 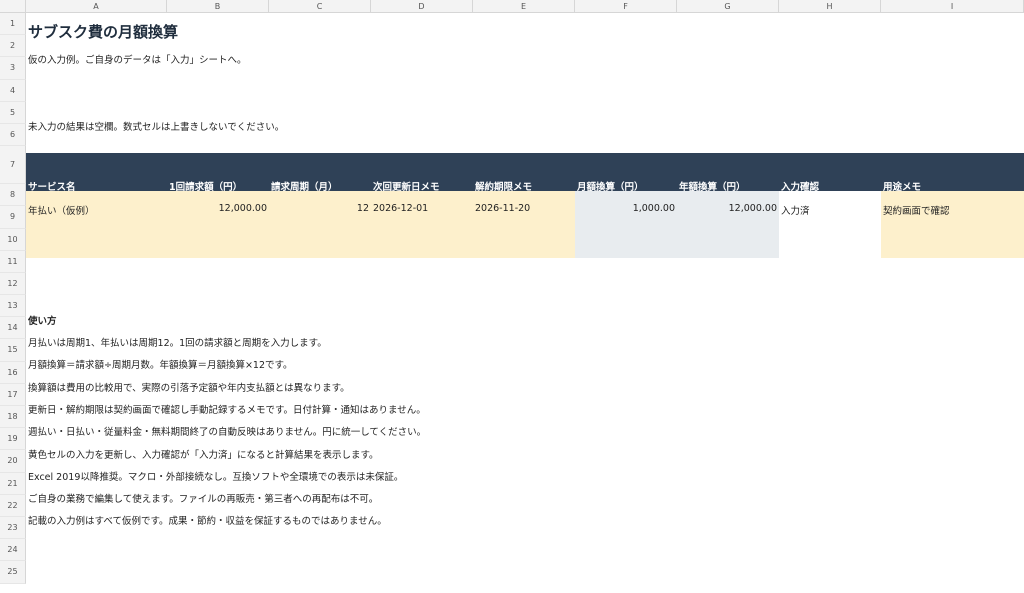 What do you see at coordinates (137, 59) in the screenshot?
I see `sheet-subtitle: 仮の入力例。ご自身のデータは「入力」シートへ。` at bounding box center [137, 59].